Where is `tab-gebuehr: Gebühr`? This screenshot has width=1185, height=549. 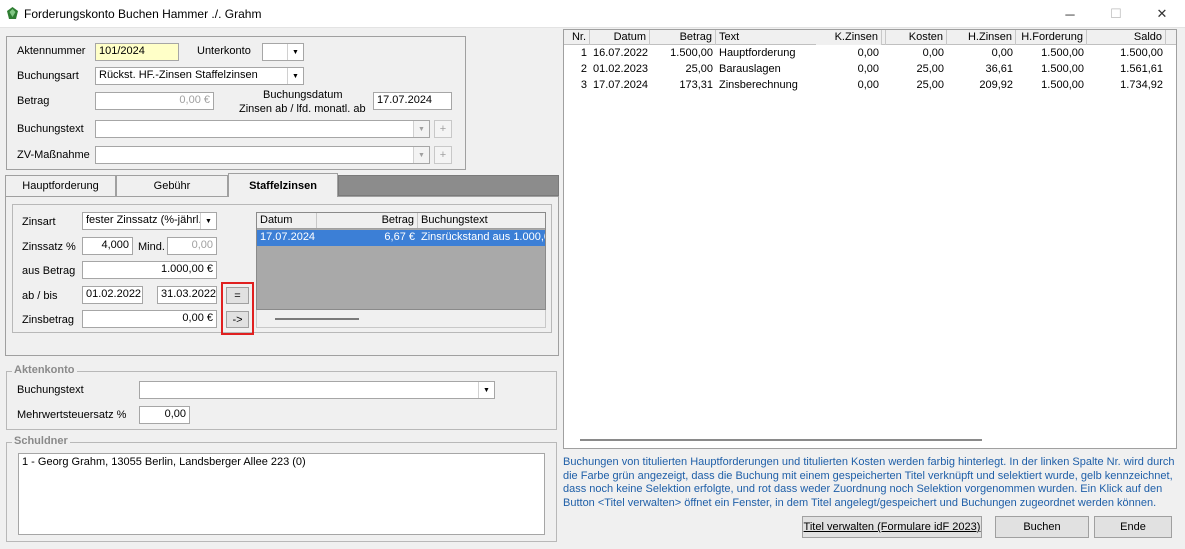 tab-gebuehr: Gebühr is located at coordinates (172, 185).